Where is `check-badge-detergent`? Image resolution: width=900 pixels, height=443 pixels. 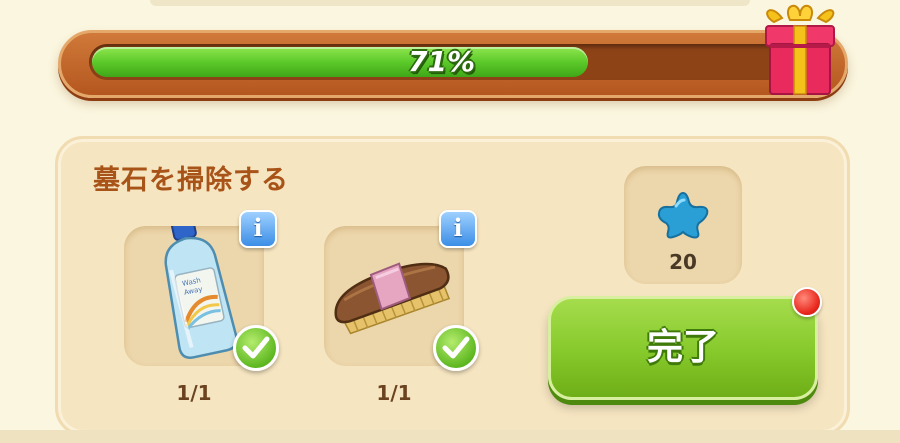
check-badge-detergent is located at coordinates (256, 348).